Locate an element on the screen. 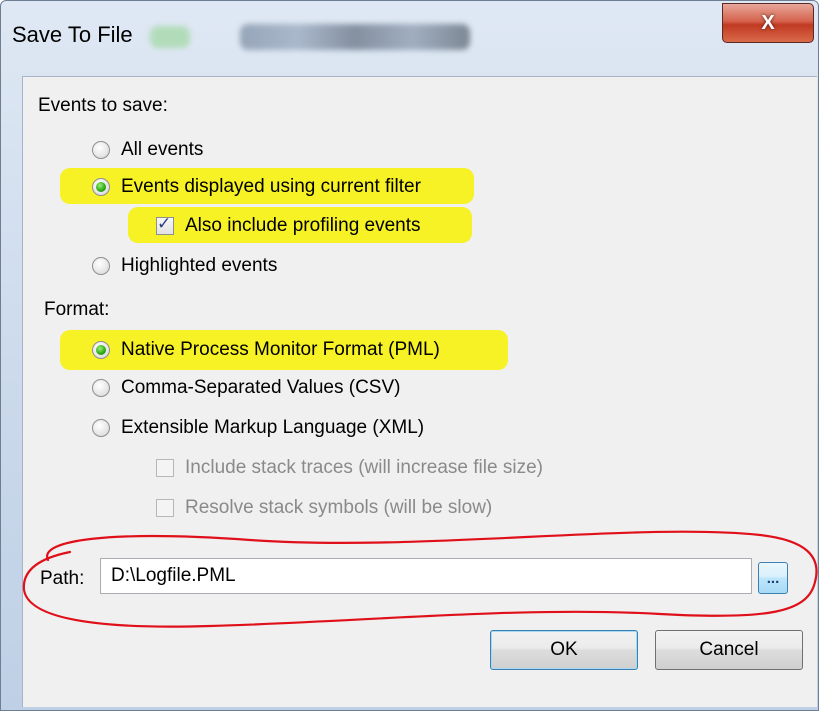  cancel-button: Cancel is located at coordinates (729, 650).